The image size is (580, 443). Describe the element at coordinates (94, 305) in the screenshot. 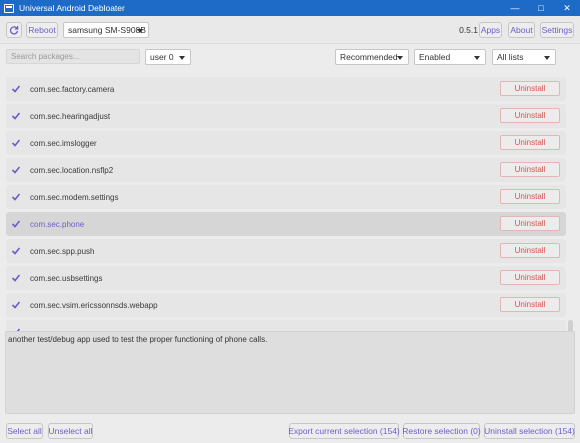

I see `package-name: com.sec.vsim.ericssonnsds.webapp` at that location.